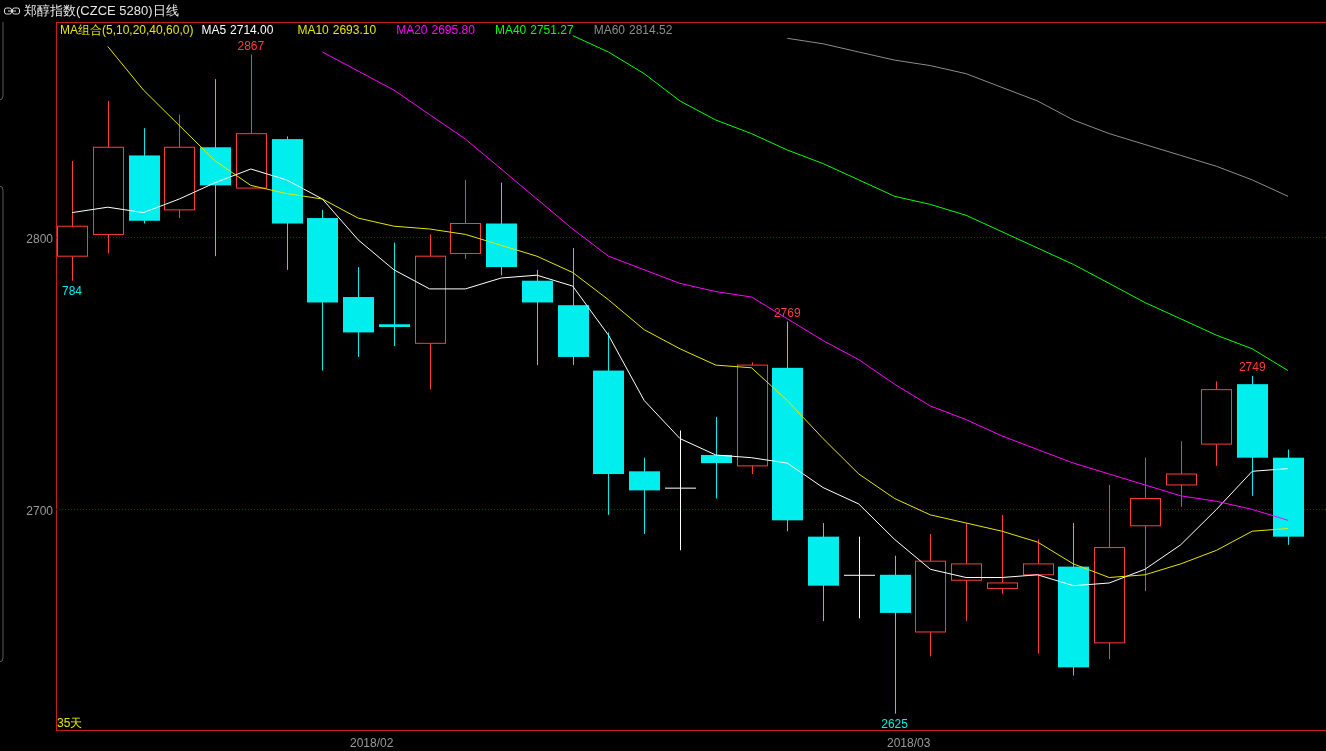 This screenshot has width=1326, height=751. I want to click on price-label: 2749, so click(1252, 367).